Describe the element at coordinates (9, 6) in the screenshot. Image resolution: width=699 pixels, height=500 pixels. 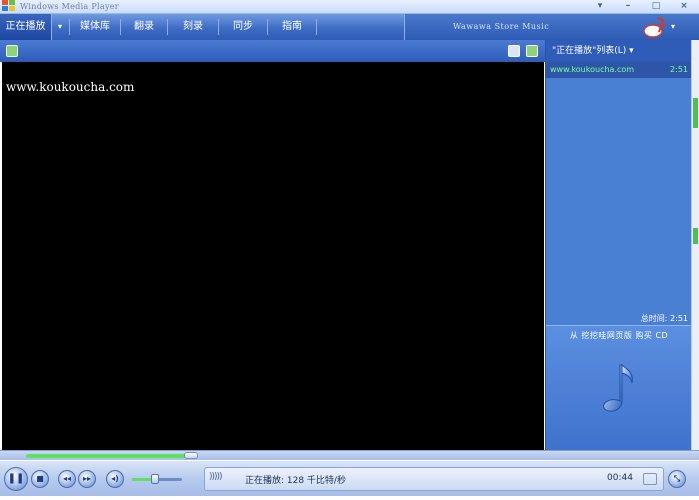
I see `windows-logo-icon` at that location.